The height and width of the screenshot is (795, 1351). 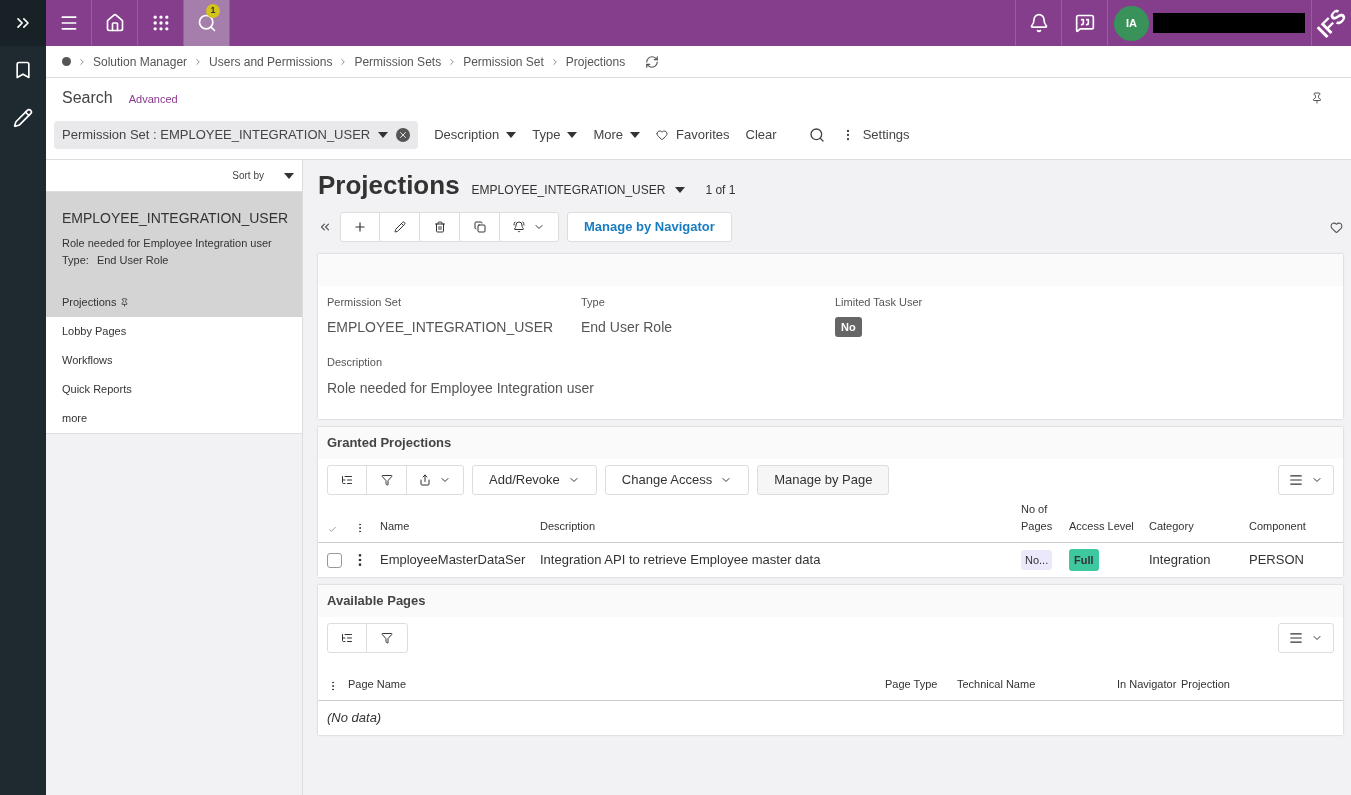 What do you see at coordinates (823, 480) in the screenshot?
I see `manage-by-page-button: Manage by Page` at bounding box center [823, 480].